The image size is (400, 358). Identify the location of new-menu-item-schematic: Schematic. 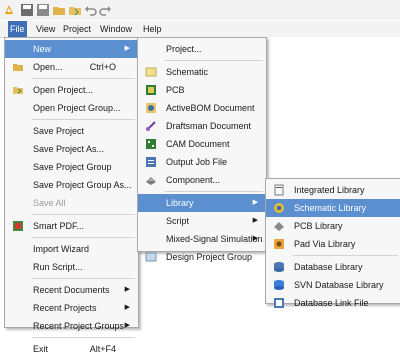
(202, 72).